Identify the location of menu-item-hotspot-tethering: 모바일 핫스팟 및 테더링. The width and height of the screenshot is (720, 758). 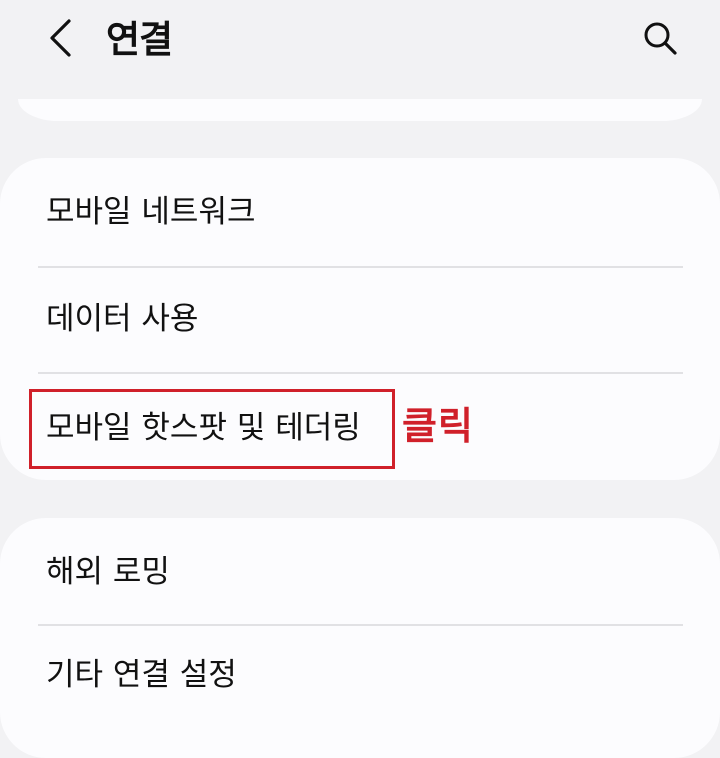
(360, 427).